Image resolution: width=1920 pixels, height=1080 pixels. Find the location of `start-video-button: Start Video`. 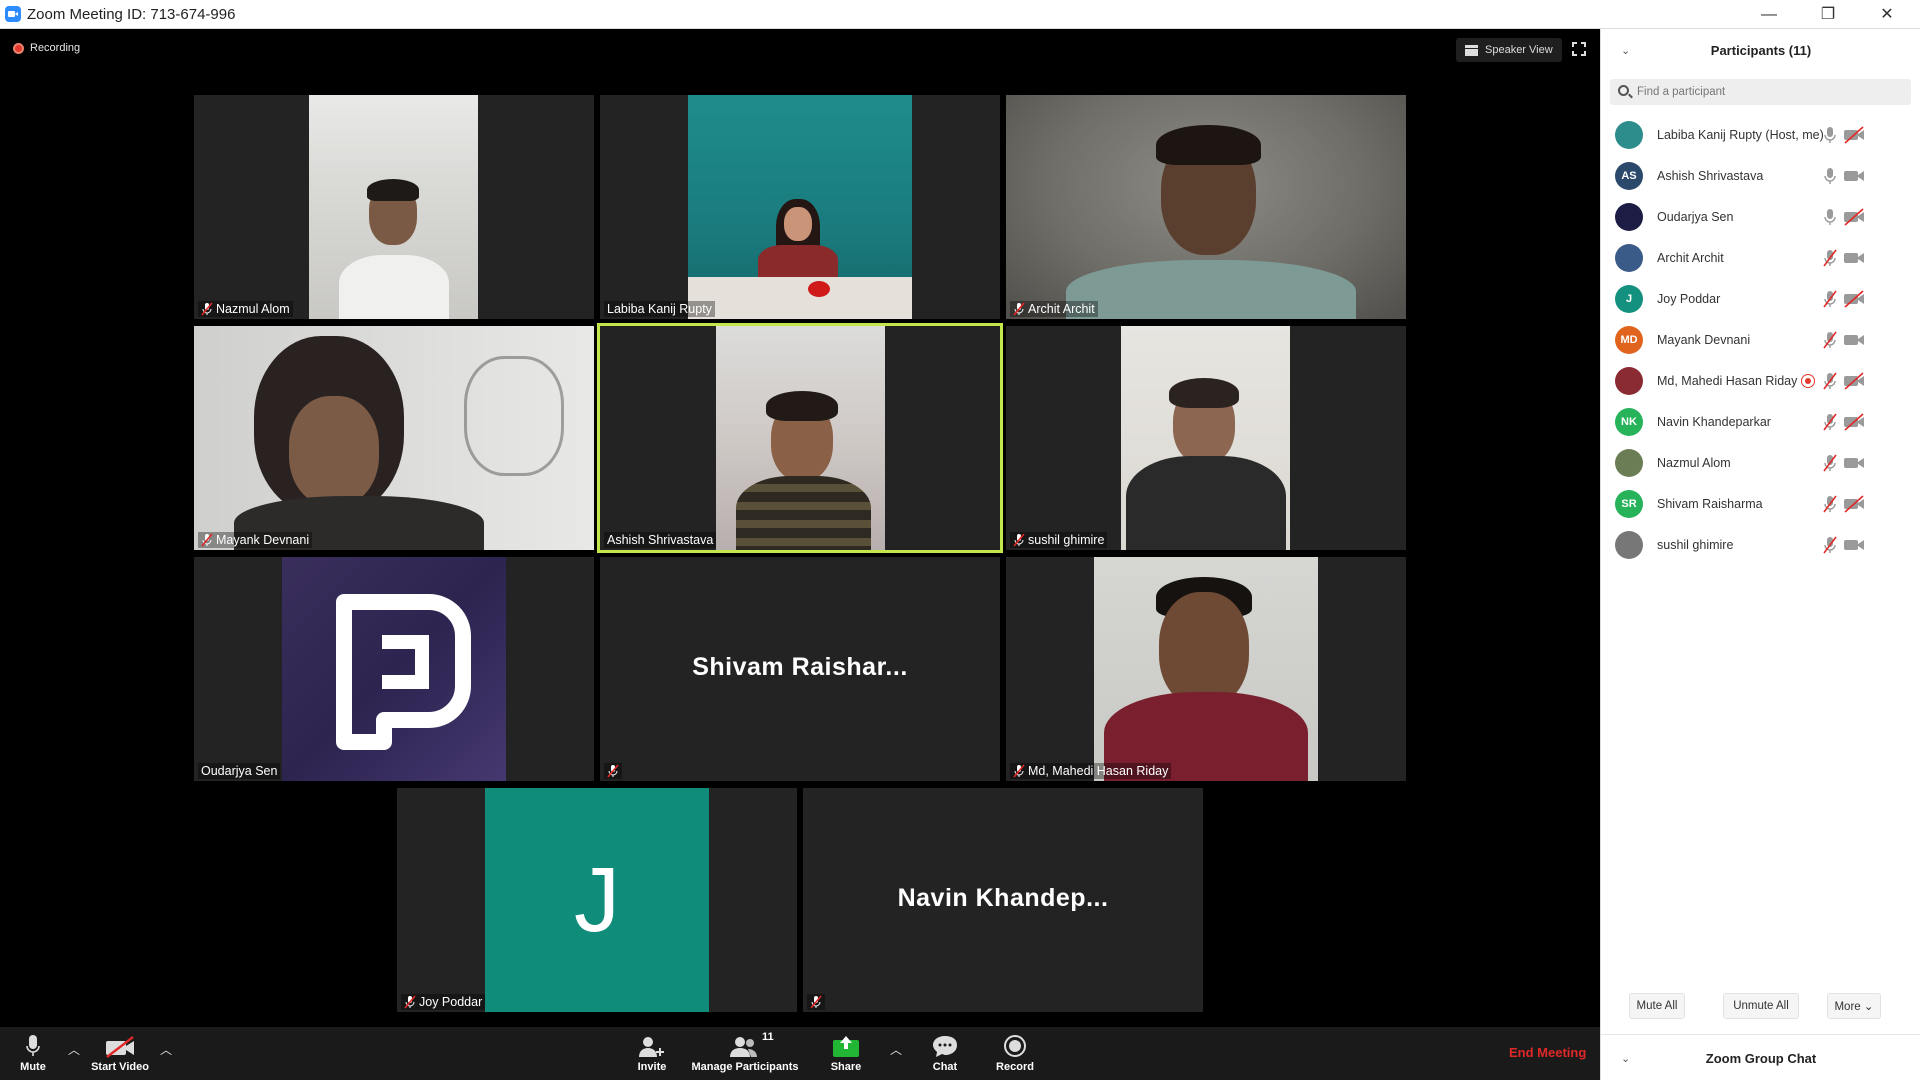

start-video-button: Start Video is located at coordinates (120, 1053).